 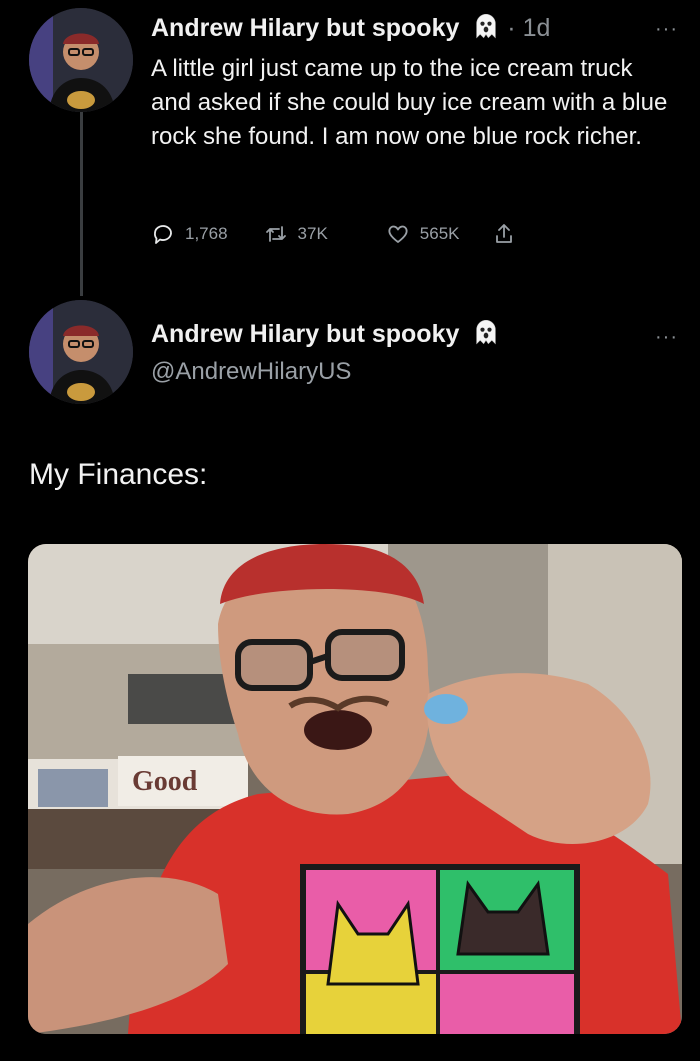 I want to click on retweet-icon, so click(x=275, y=234).